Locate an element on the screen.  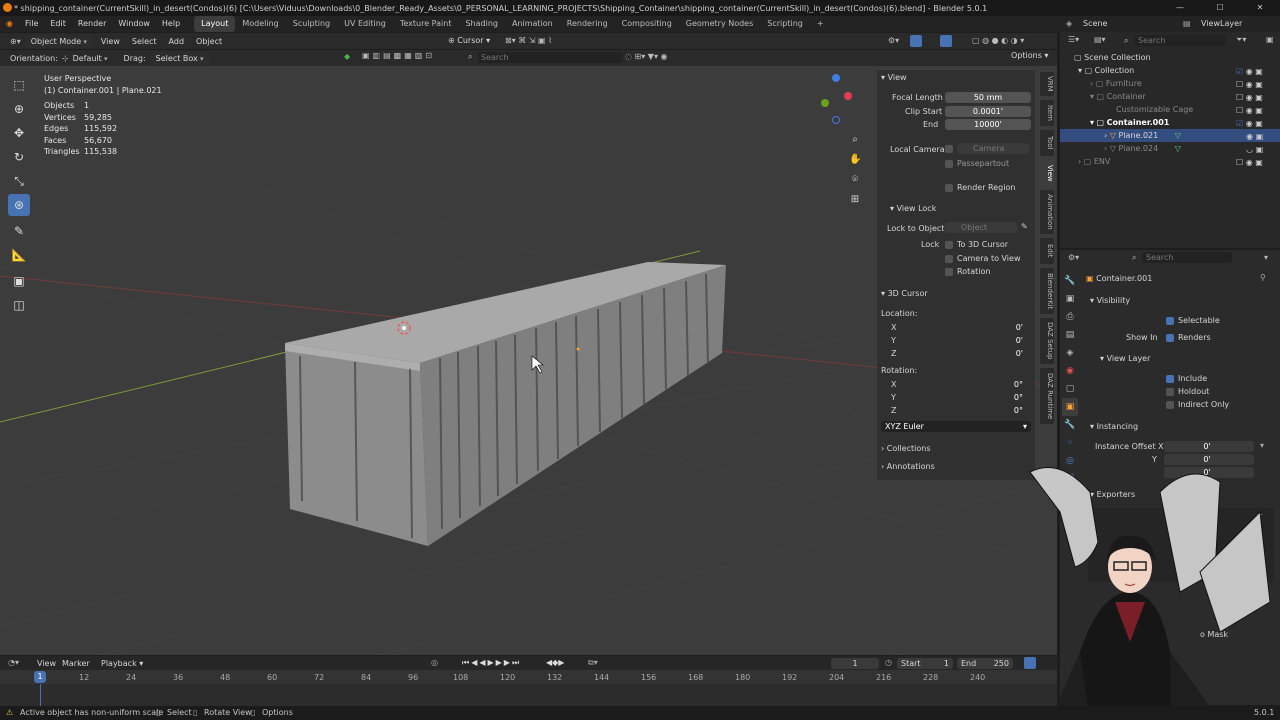
object-tab-icon: ▣ is located at coordinates (1070, 407).